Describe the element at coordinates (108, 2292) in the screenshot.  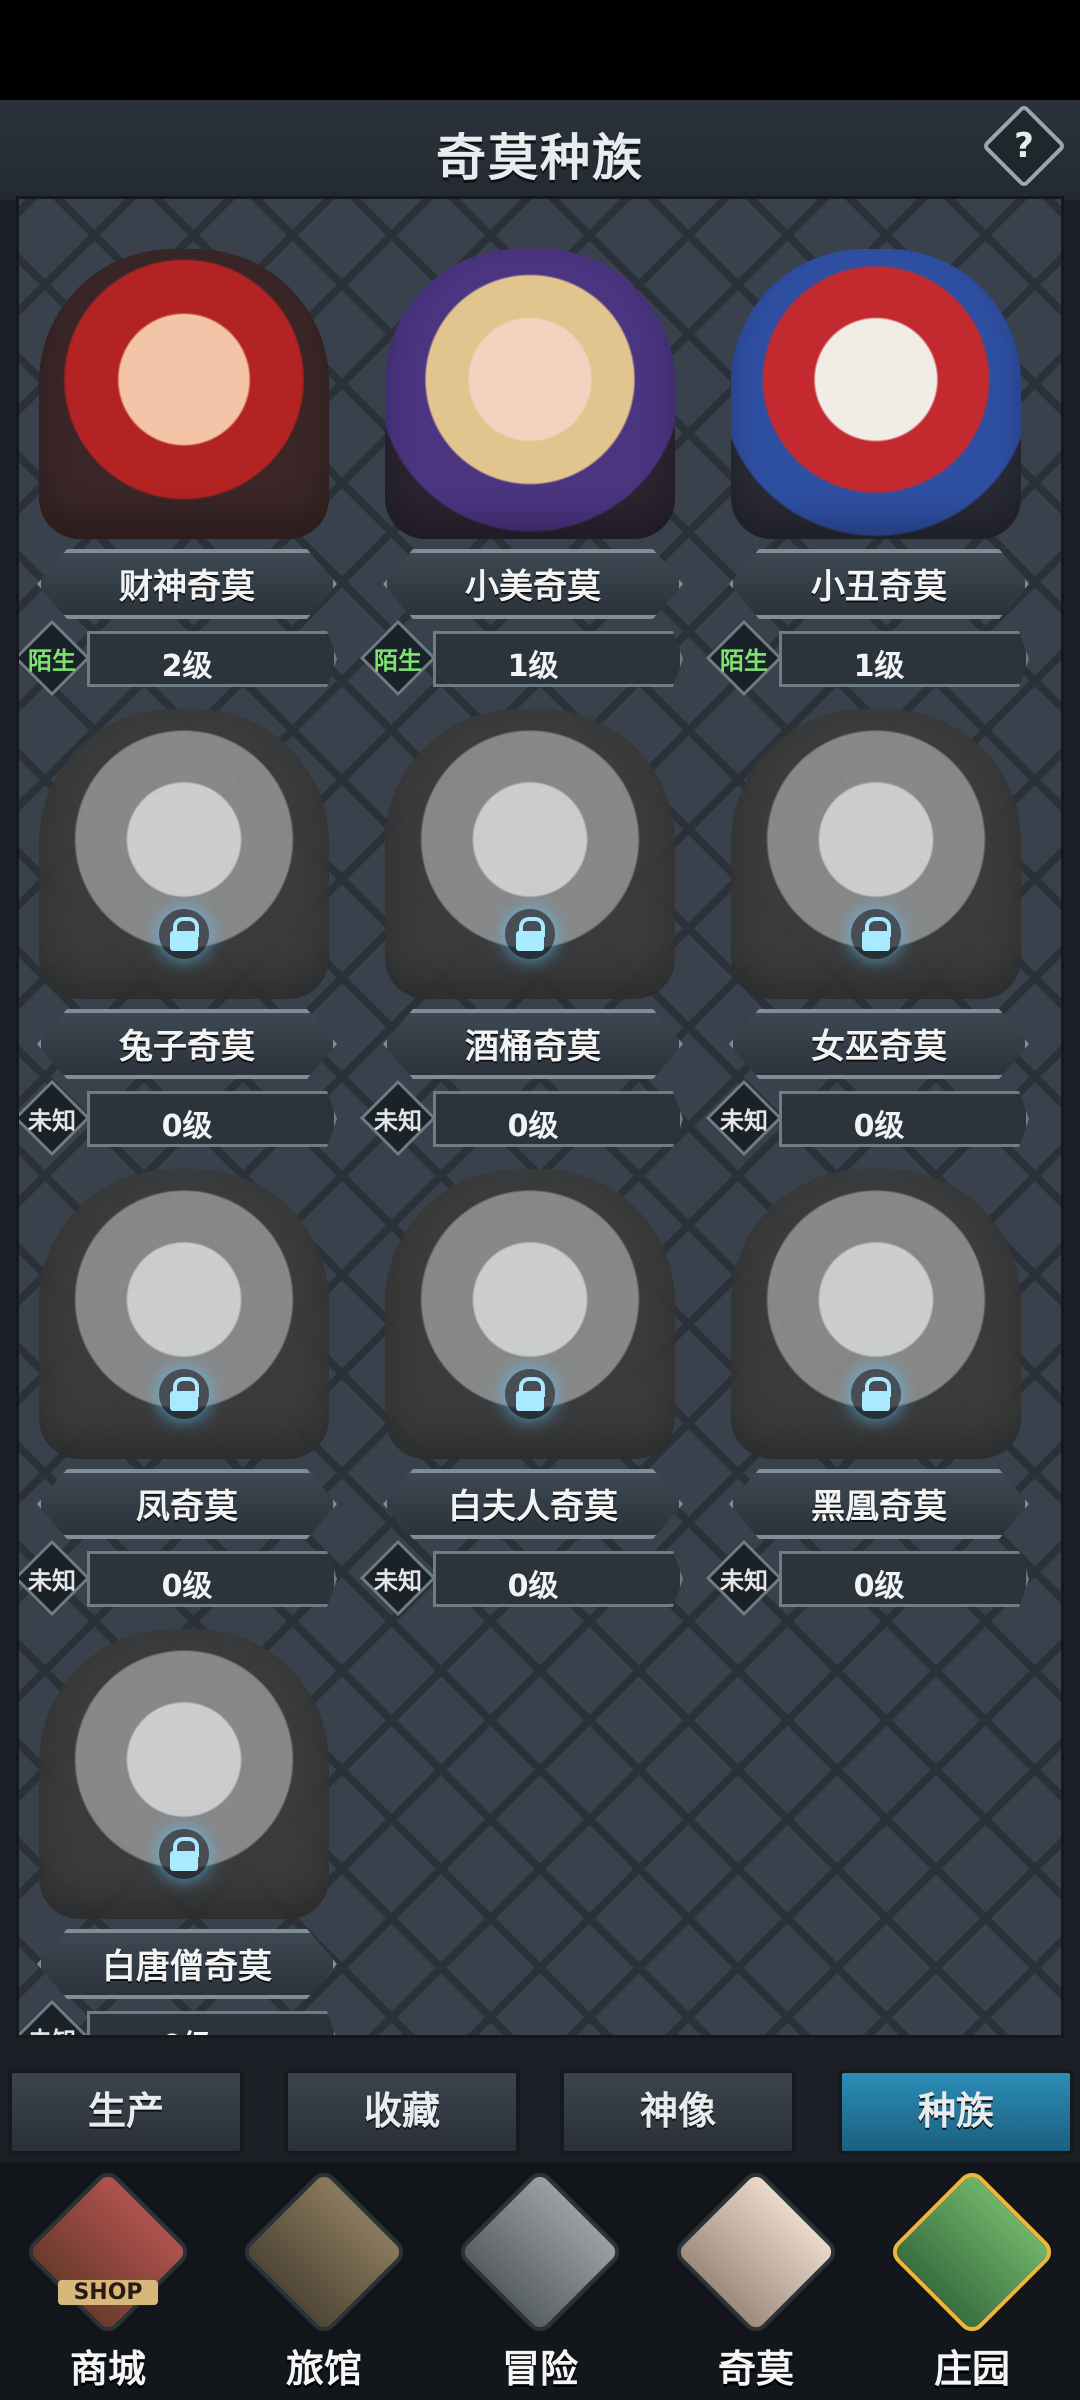
I see `shop-sign: SHOP` at that location.